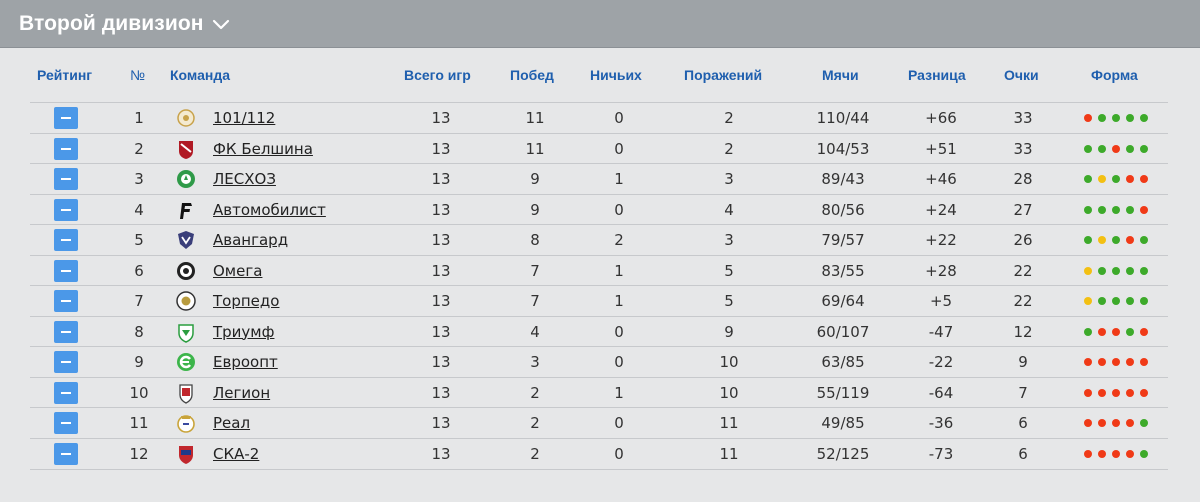  Describe the element at coordinates (244, 179) in the screenshot. I see `team-link: ЛЕСХОЗ` at that location.